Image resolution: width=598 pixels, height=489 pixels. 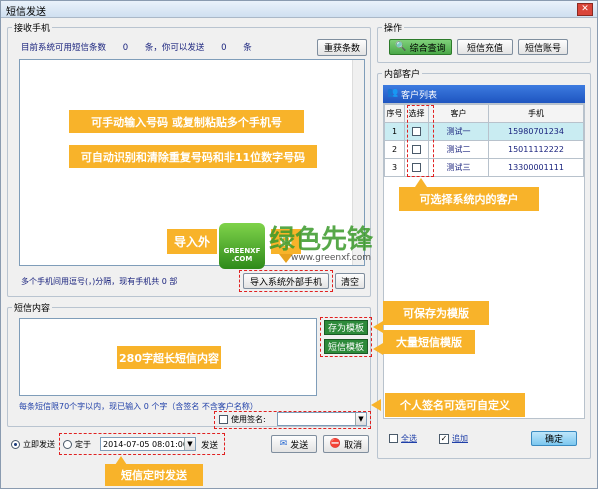 What do you see at coordinates (154, 475) in the screenshot?
I see `callout-timed-send: 短信定时发送` at bounding box center [154, 475].